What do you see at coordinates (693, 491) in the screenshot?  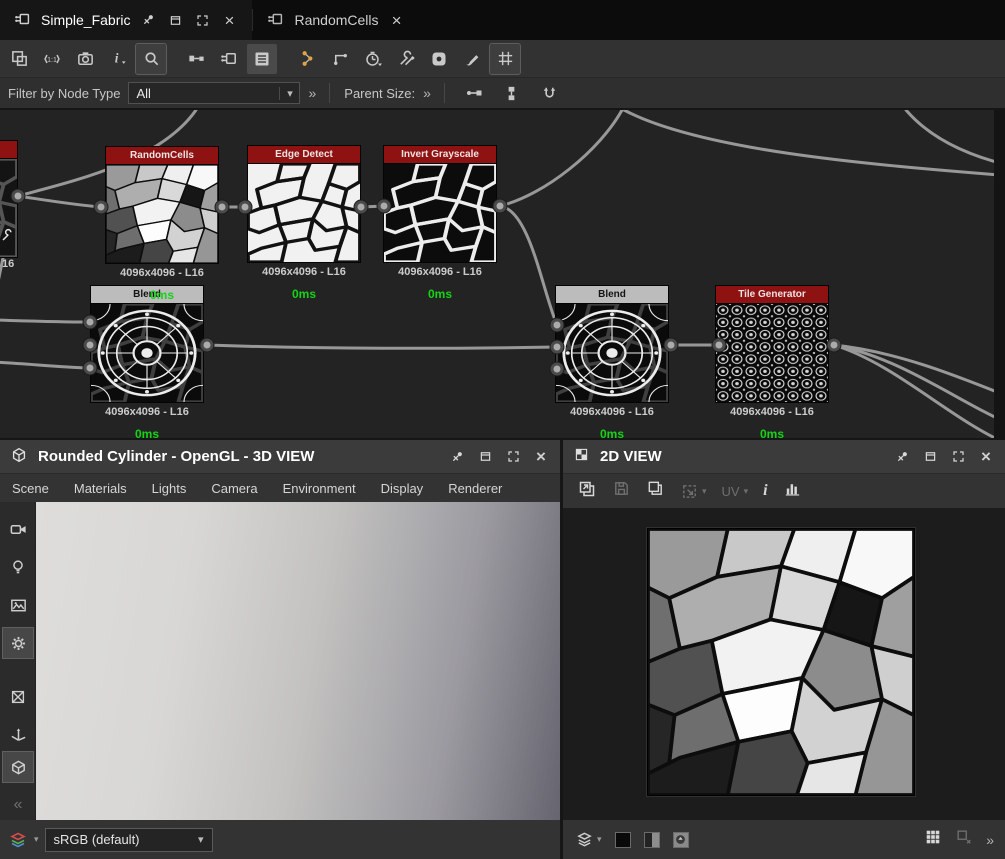 I see `transform-icon: ▾` at bounding box center [693, 491].